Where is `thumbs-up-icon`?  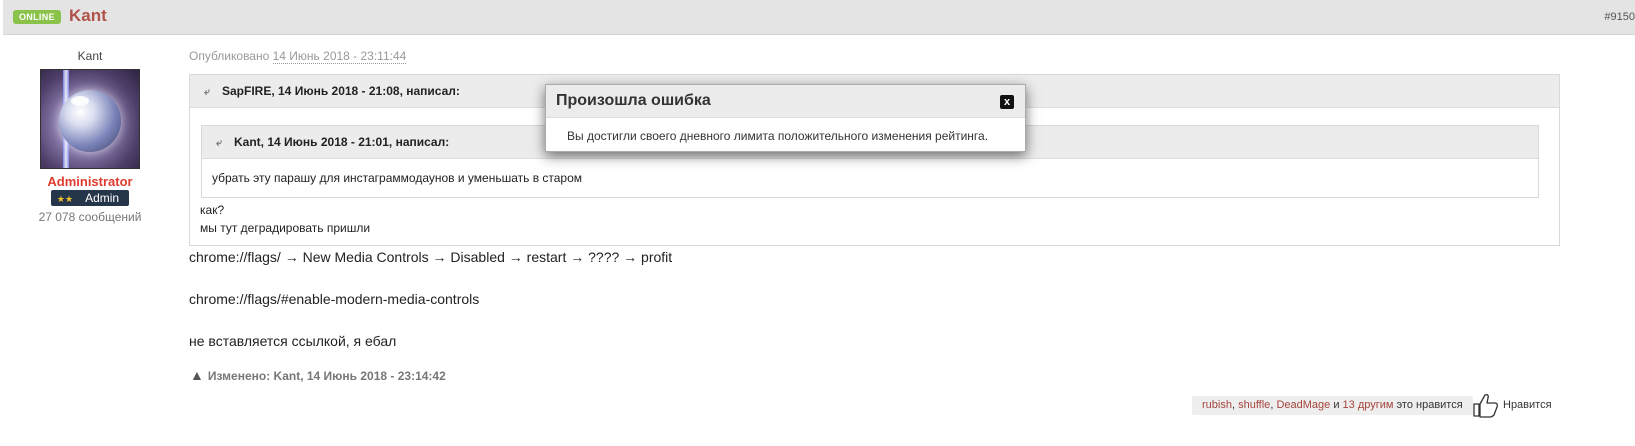 thumbs-up-icon is located at coordinates (1486, 405).